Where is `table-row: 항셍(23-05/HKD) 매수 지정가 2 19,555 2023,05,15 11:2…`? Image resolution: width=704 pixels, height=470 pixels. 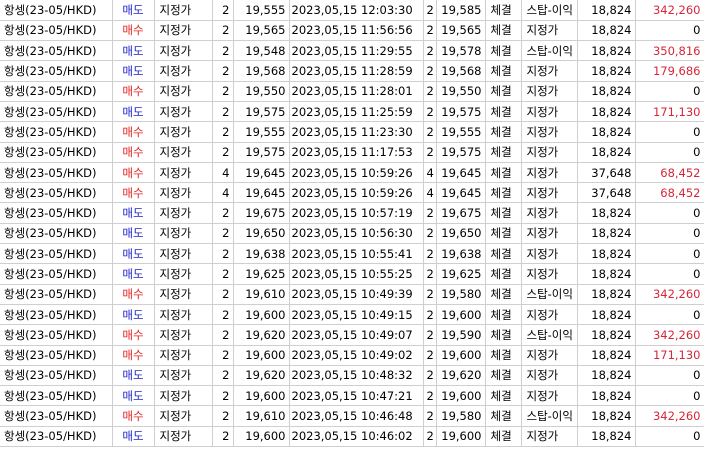 table-row: 항셍(23-05/HKD) 매수 지정가 2 19,555 2023,05,15 11:2… is located at coordinates (352, 132).